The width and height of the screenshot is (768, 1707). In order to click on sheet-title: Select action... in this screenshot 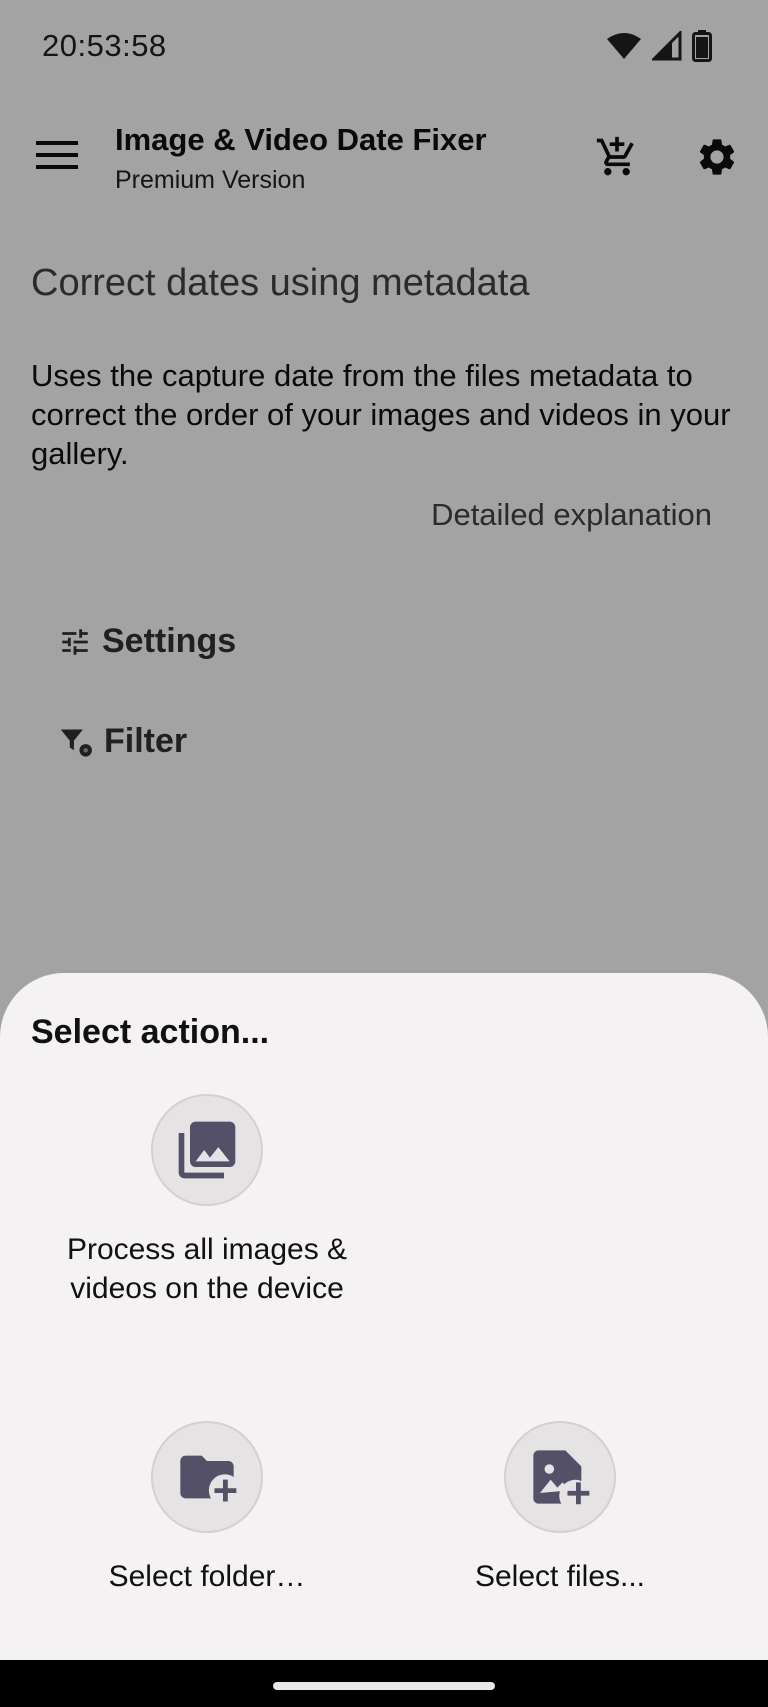, I will do `click(150, 1032)`.